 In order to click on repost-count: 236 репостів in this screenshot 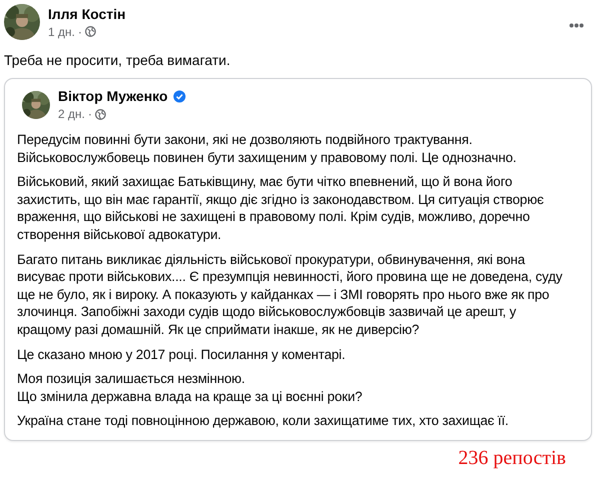, I will do `click(512, 457)`.